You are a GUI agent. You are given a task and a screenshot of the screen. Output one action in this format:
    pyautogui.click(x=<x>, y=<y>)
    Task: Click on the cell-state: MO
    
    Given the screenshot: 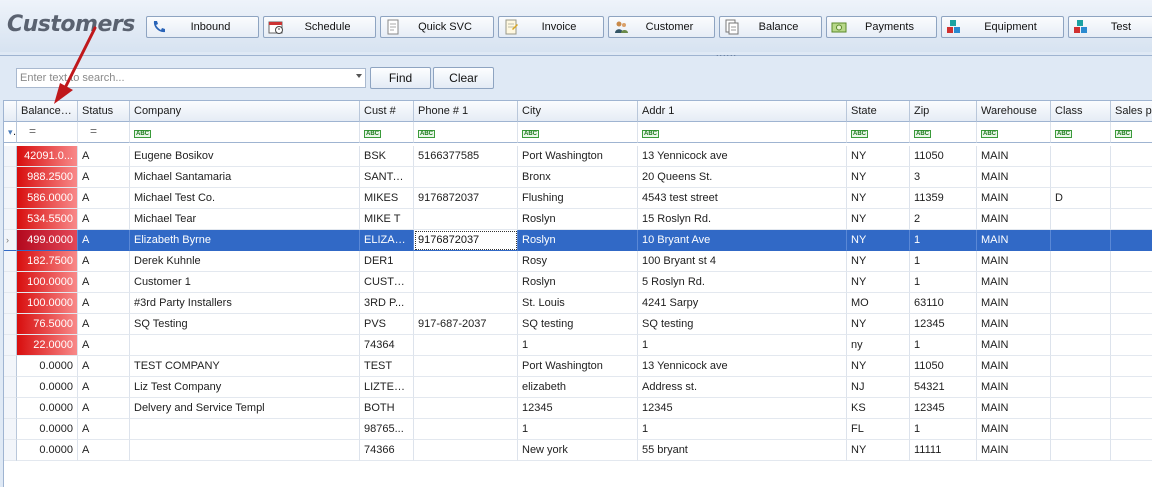 What is the action you would take?
    pyautogui.click(x=878, y=303)
    